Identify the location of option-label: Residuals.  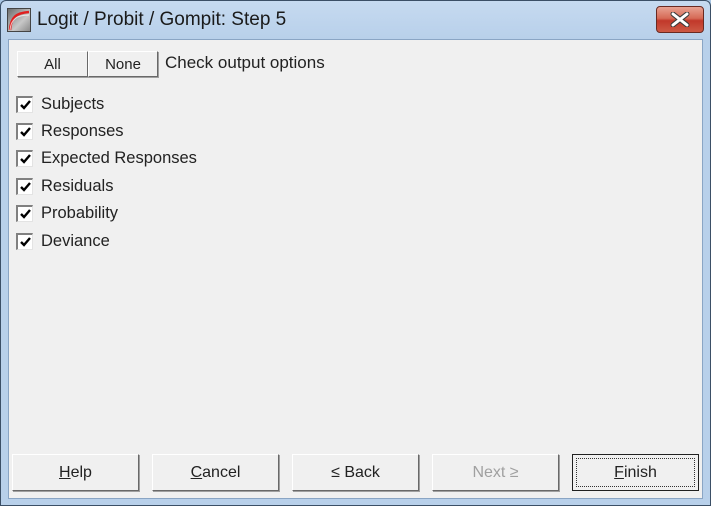
(77, 185).